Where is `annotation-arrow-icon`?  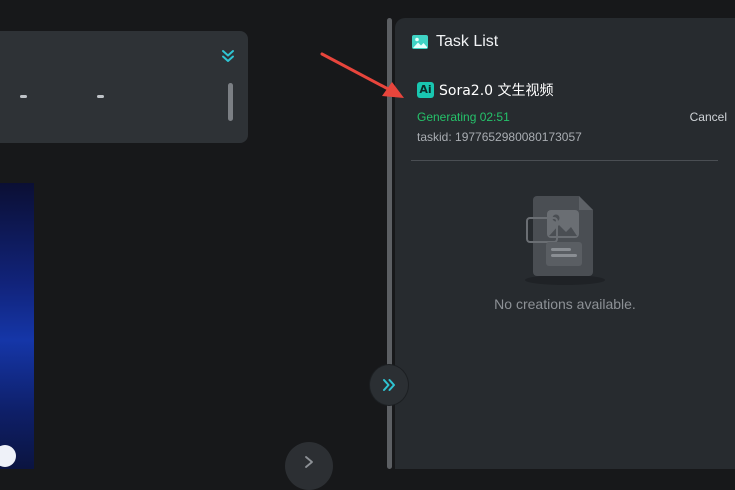 annotation-arrow-icon is located at coordinates (363, 76).